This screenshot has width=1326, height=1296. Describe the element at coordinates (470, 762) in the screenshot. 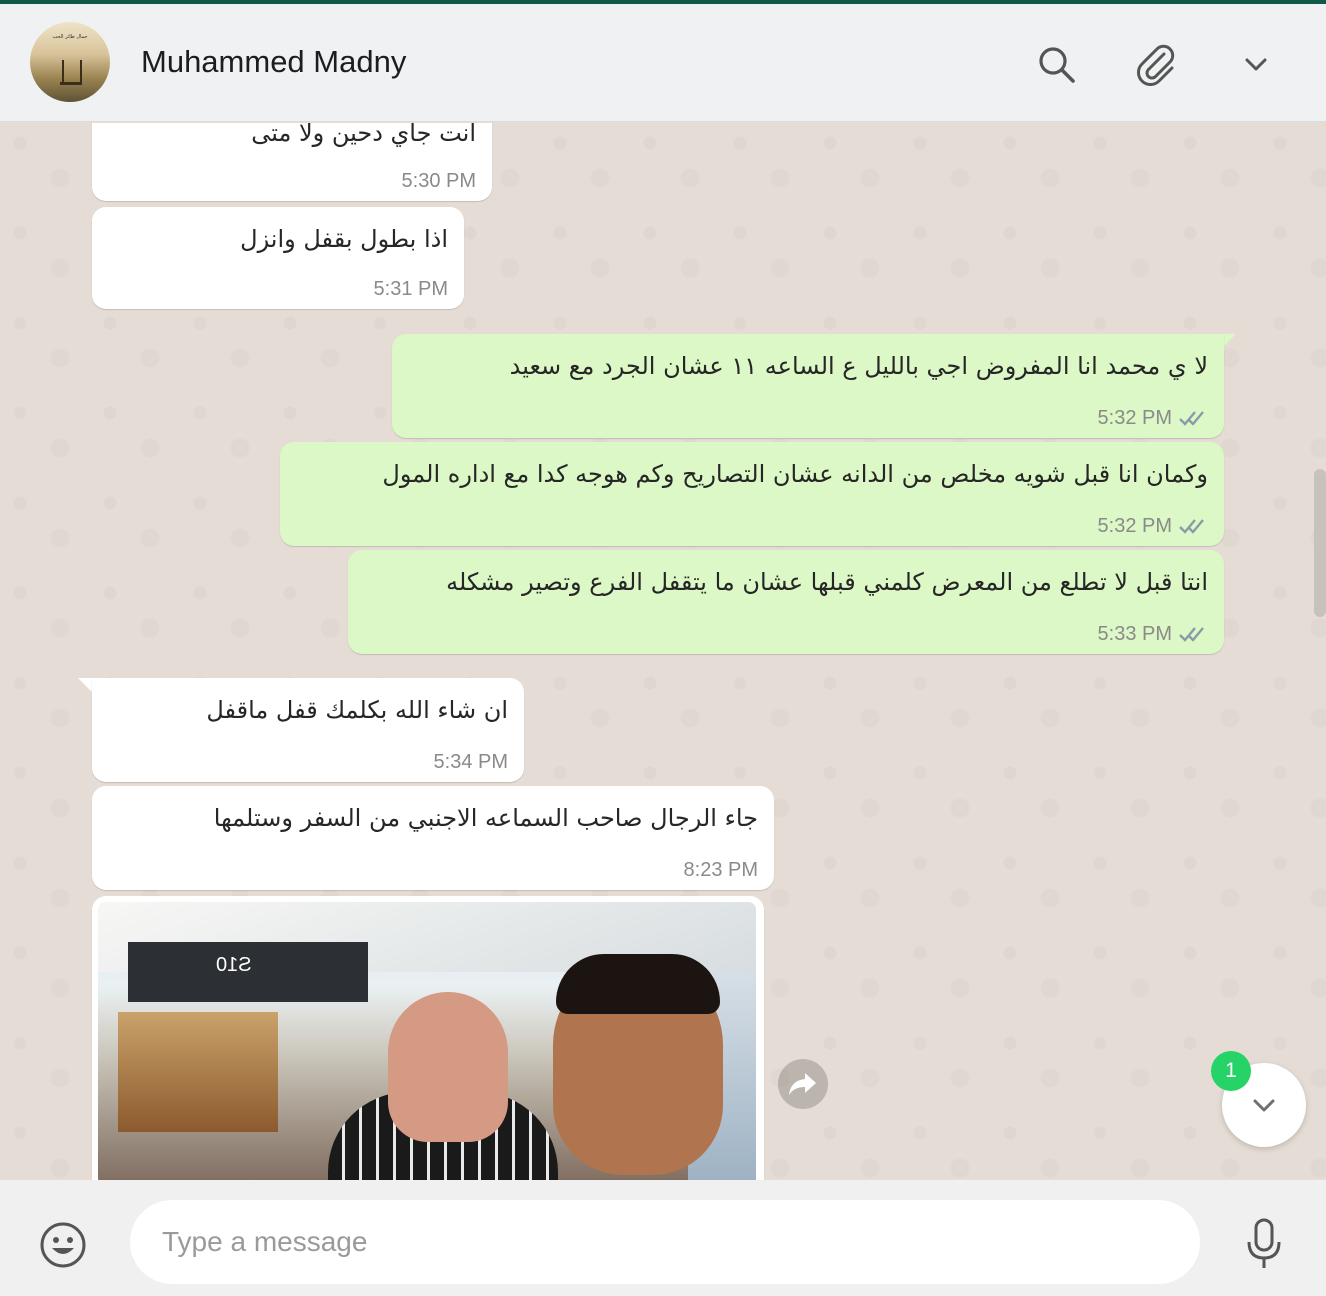

I see `message-time: 5:34 PM` at that location.